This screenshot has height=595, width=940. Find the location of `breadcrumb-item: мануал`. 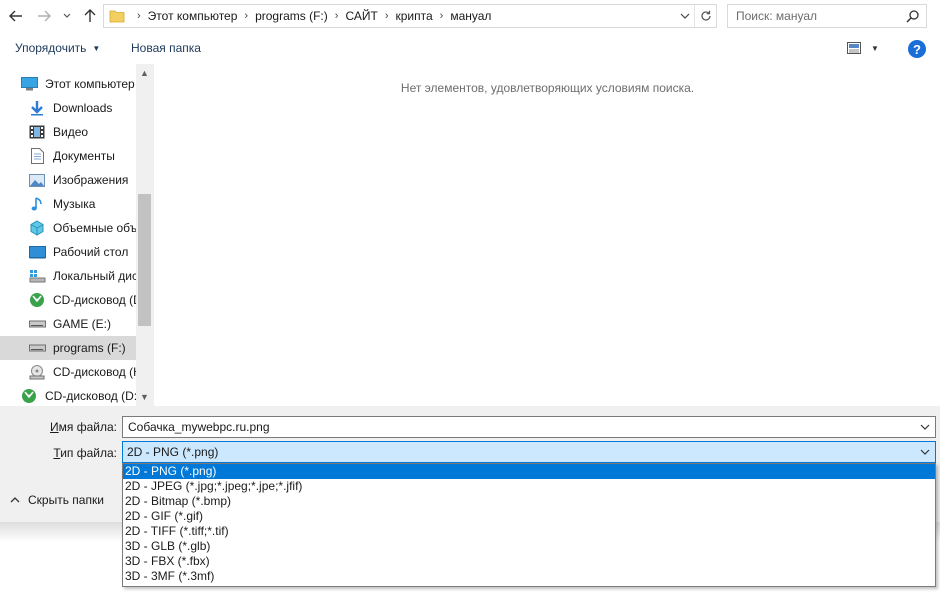

breadcrumb-item: мануал is located at coordinates (470, 16).